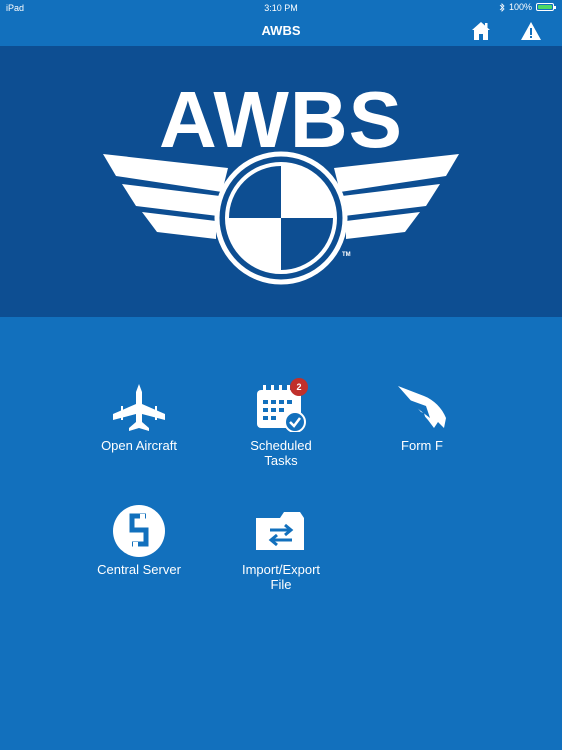  I want to click on import-export-button: Import/Export File, so click(281, 547).